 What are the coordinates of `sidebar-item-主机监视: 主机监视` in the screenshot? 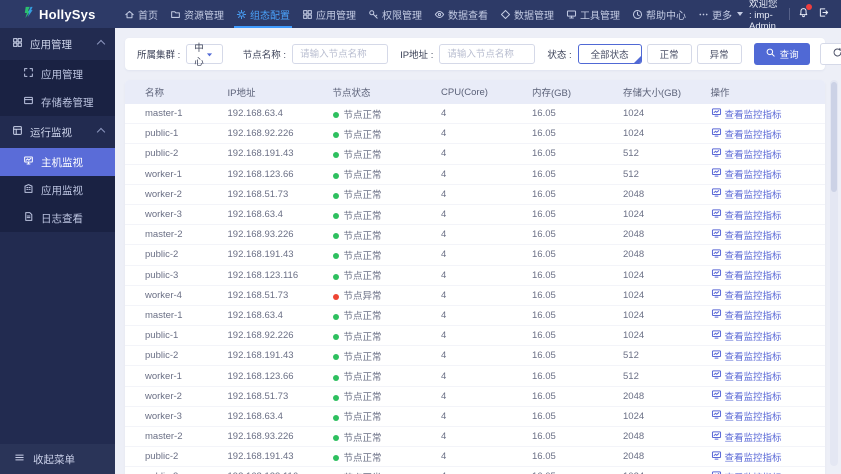 It's located at (57, 162).